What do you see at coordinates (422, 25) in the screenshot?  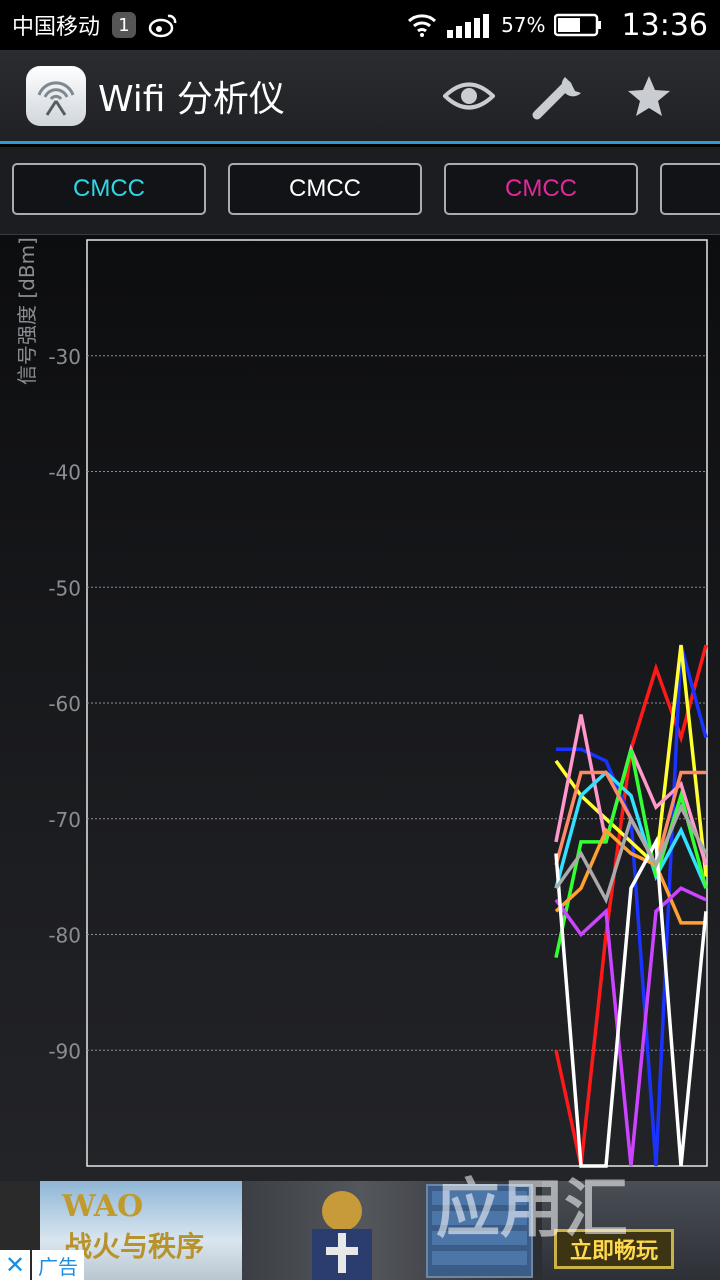 I see `wifi-icon` at bounding box center [422, 25].